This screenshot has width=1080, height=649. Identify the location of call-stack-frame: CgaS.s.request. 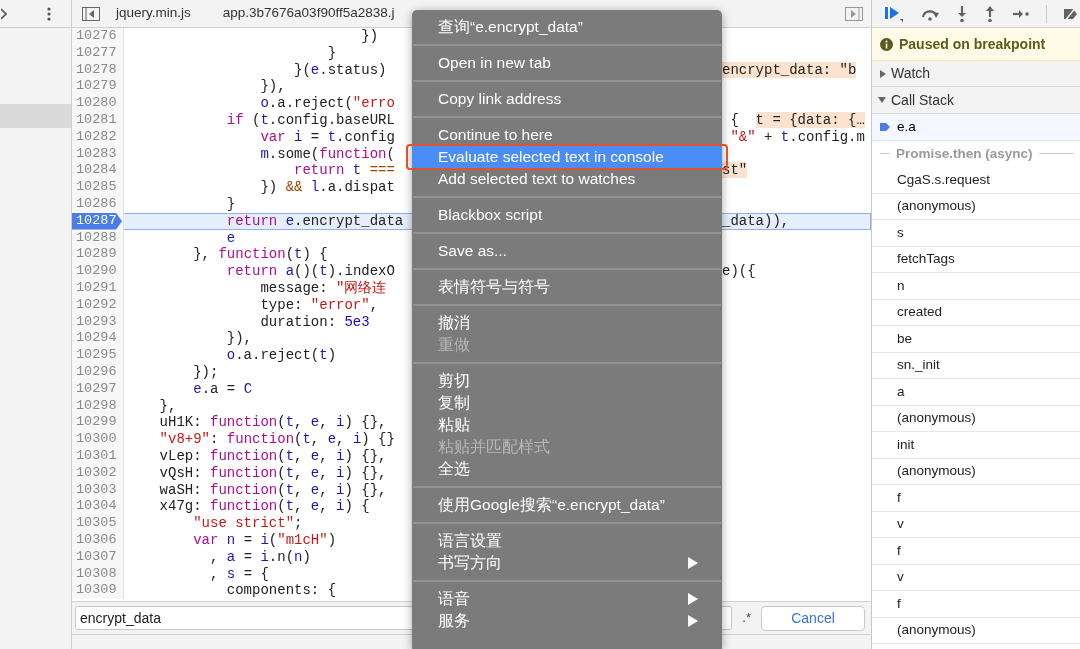
(976, 180).